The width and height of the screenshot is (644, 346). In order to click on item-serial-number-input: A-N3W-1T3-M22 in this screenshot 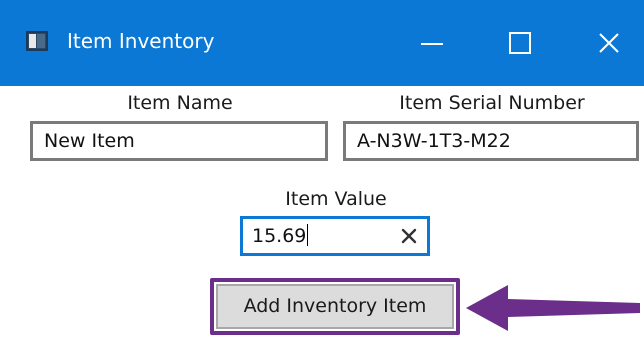, I will do `click(491, 141)`.